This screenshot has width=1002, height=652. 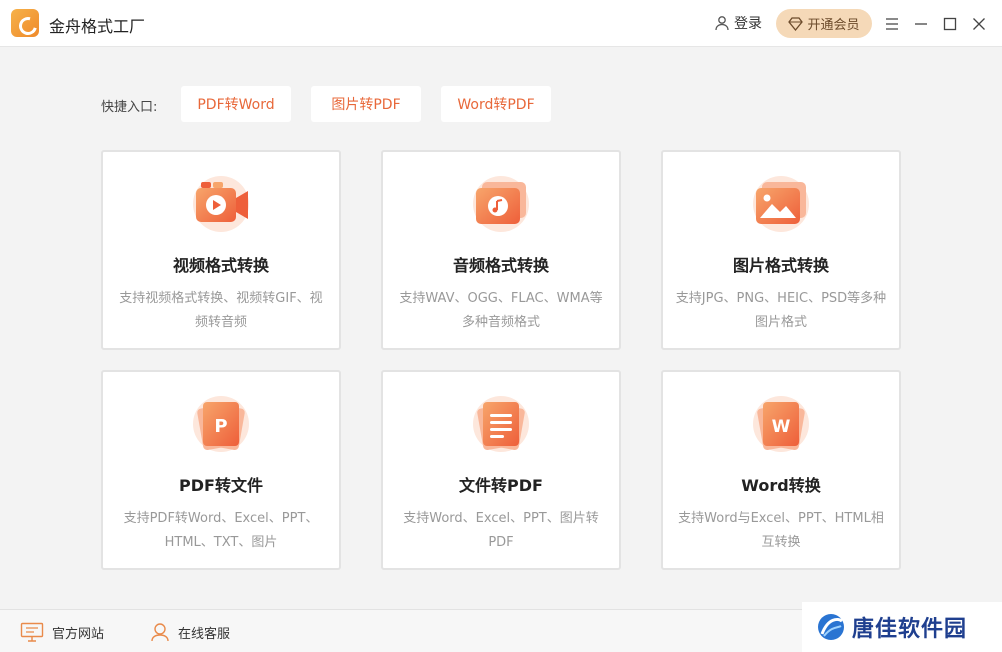 What do you see at coordinates (979, 24) in the screenshot?
I see `close-icon` at bounding box center [979, 24].